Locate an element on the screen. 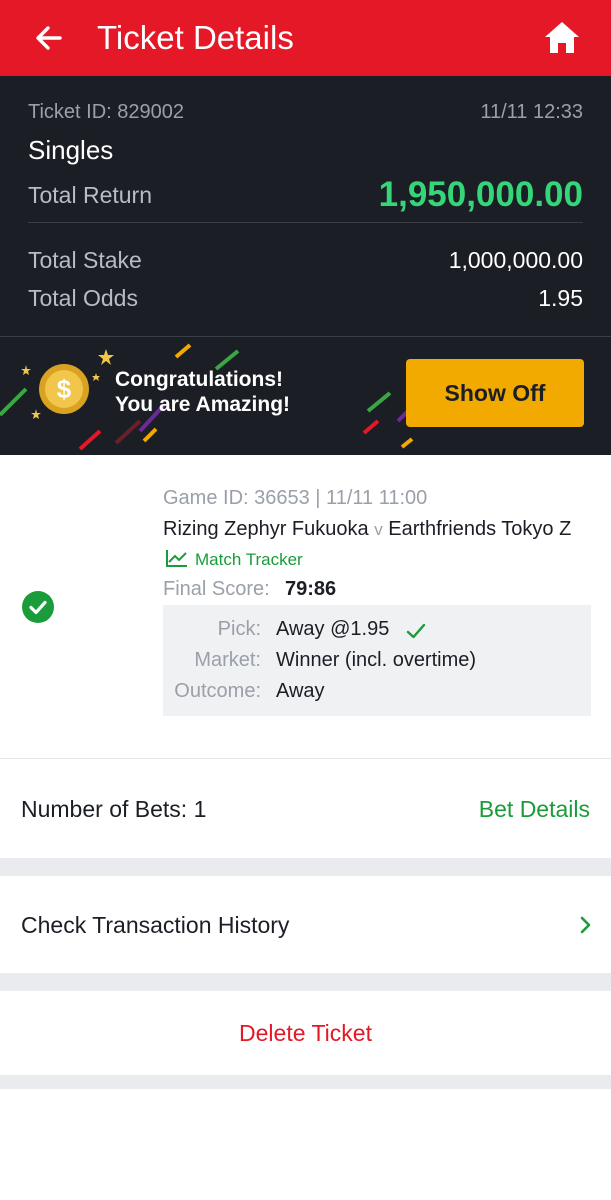 The image size is (611, 1200). congratulations-line-1: Congratulations! is located at coordinates (199, 379).